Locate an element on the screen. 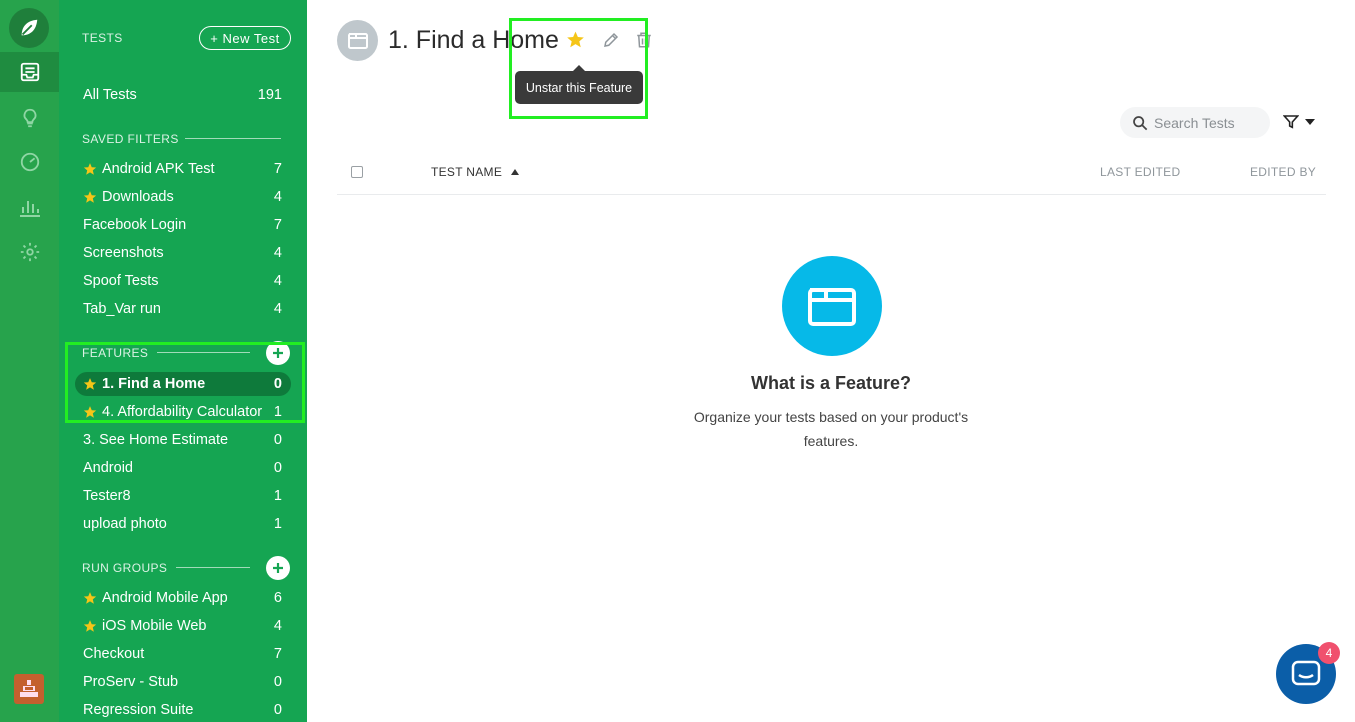 This screenshot has height=722, width=1355. saved-filter-item: Screenshots 4 is located at coordinates (183, 253).